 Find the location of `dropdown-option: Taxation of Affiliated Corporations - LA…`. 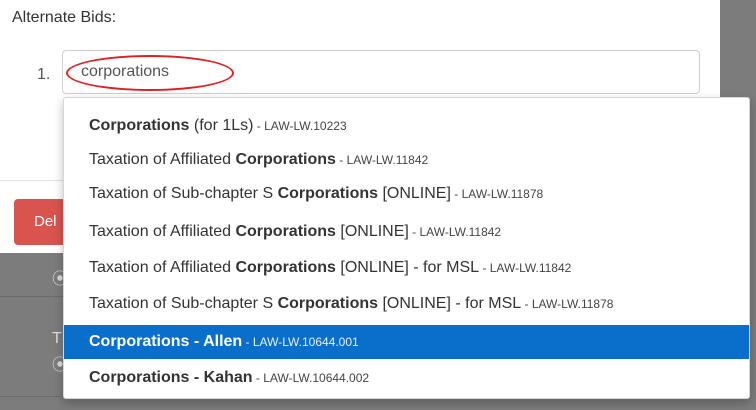

dropdown-option: Taxation of Affiliated Corporations - LA… is located at coordinates (406, 160).